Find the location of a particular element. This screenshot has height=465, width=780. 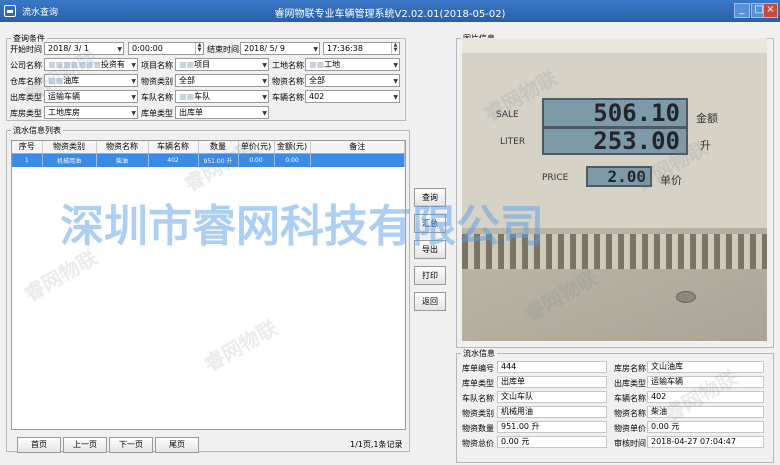

sale-label: SALE is located at coordinates (507, 115).